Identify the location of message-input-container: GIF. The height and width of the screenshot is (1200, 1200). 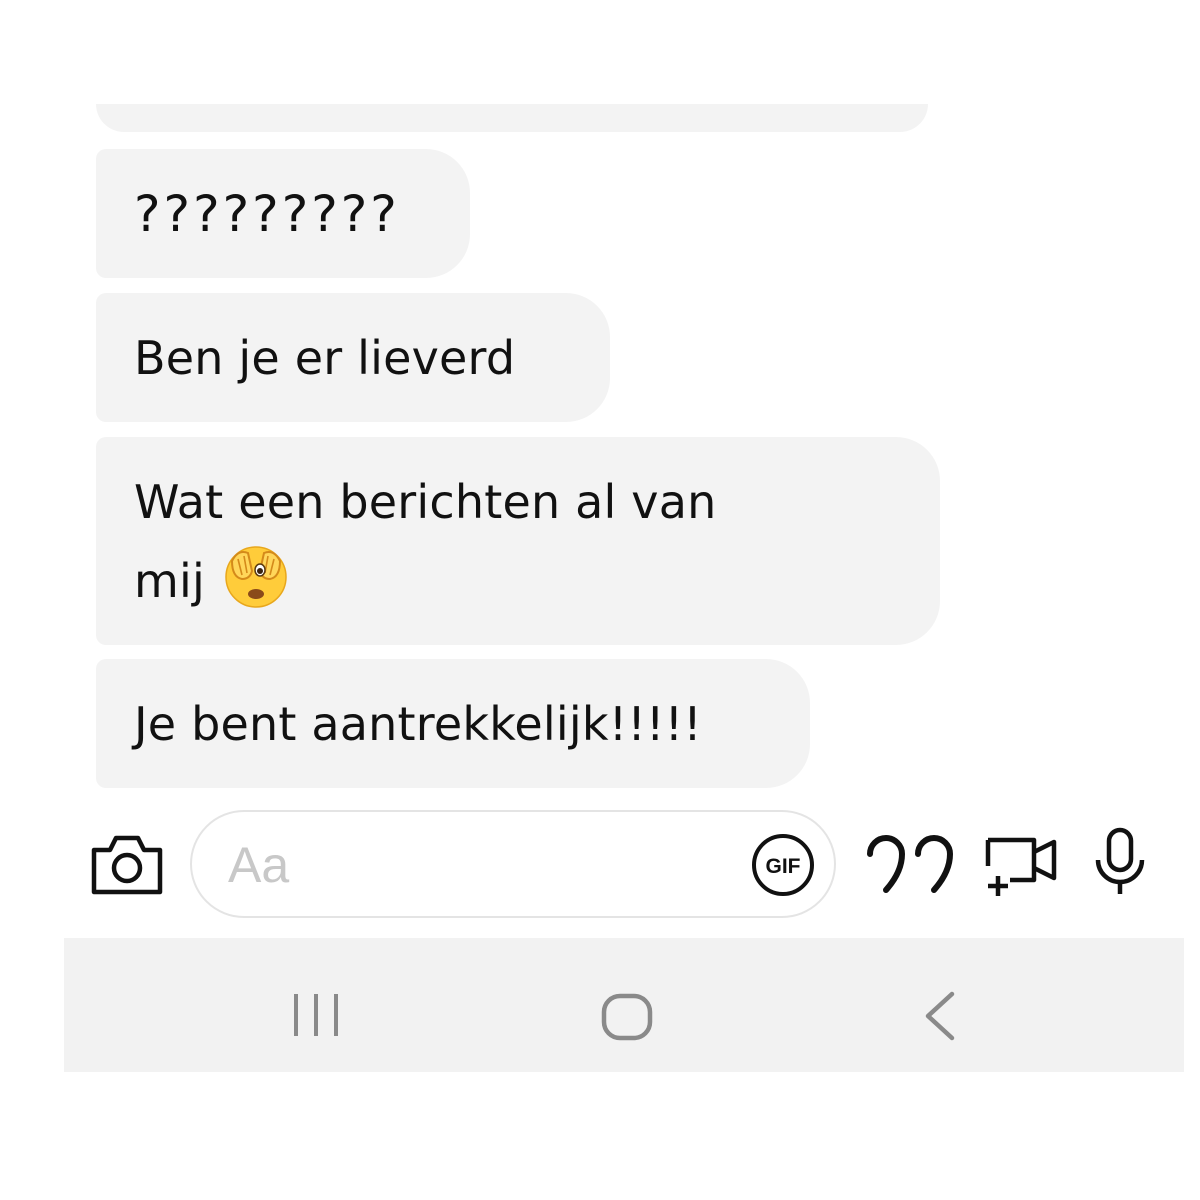
(513, 864).